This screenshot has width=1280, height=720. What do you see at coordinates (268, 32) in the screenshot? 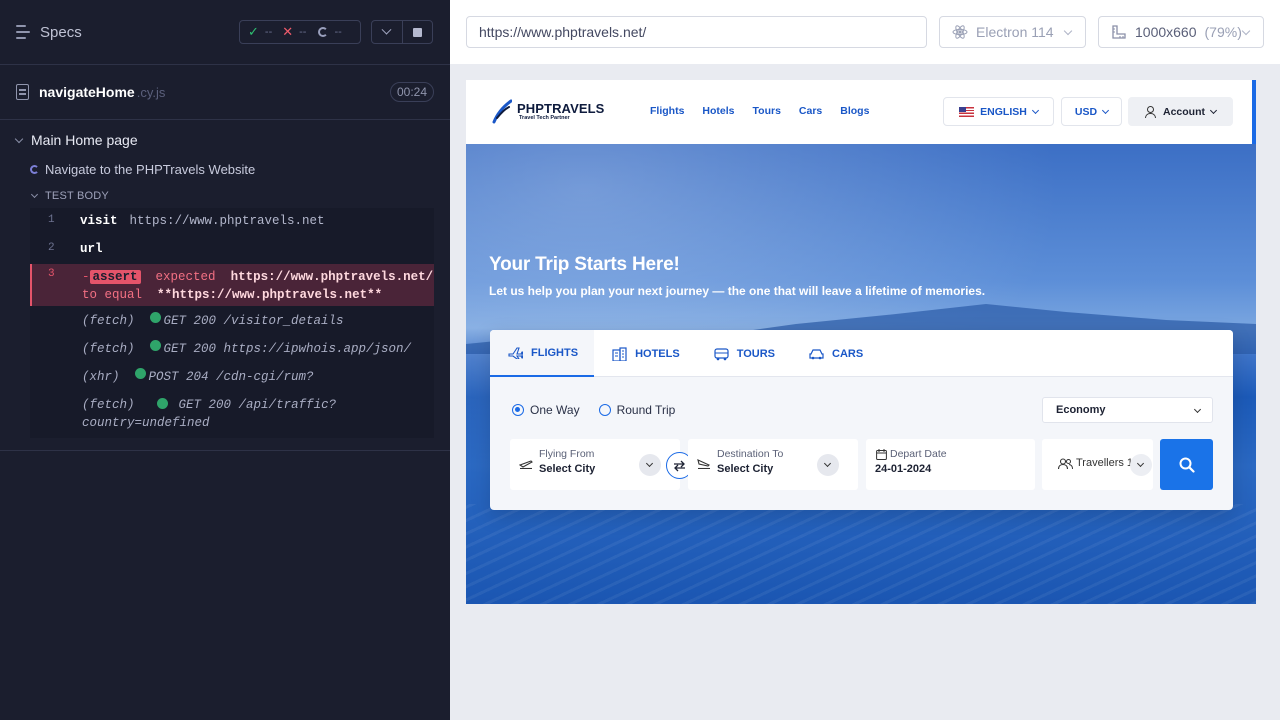
I see `passed-count: --` at bounding box center [268, 32].